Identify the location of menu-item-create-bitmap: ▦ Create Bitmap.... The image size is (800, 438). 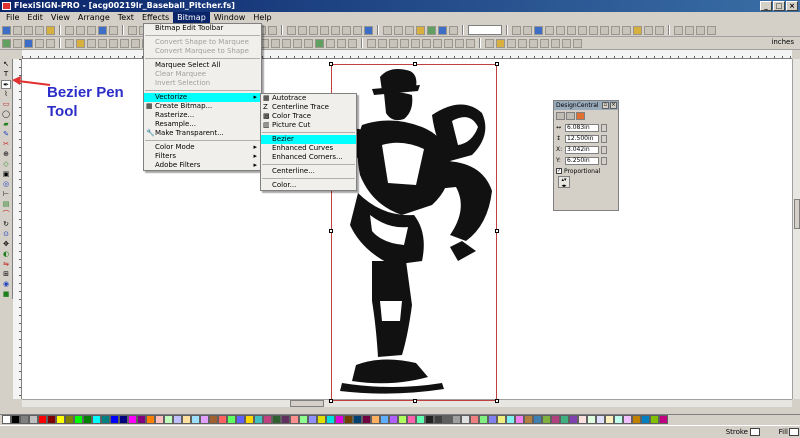
(202, 106).